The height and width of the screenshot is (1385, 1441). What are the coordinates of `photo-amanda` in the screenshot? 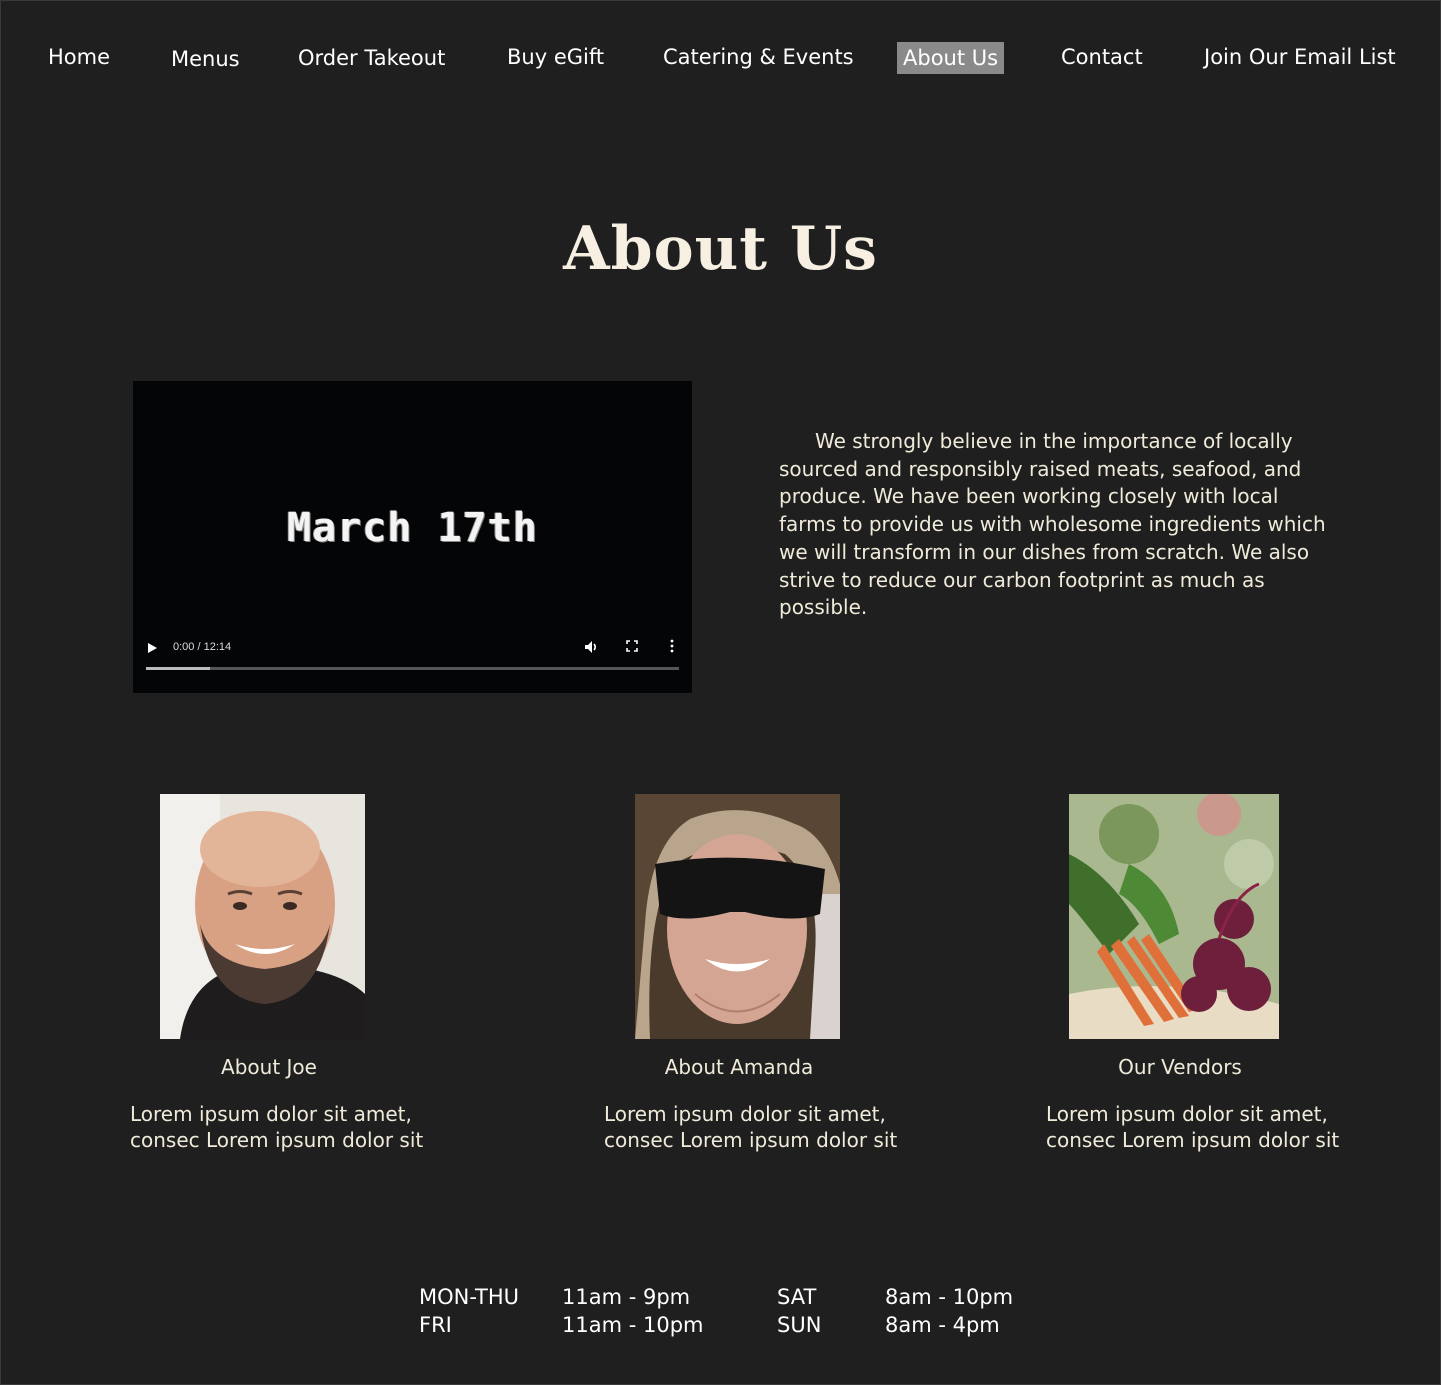 It's located at (737, 916).